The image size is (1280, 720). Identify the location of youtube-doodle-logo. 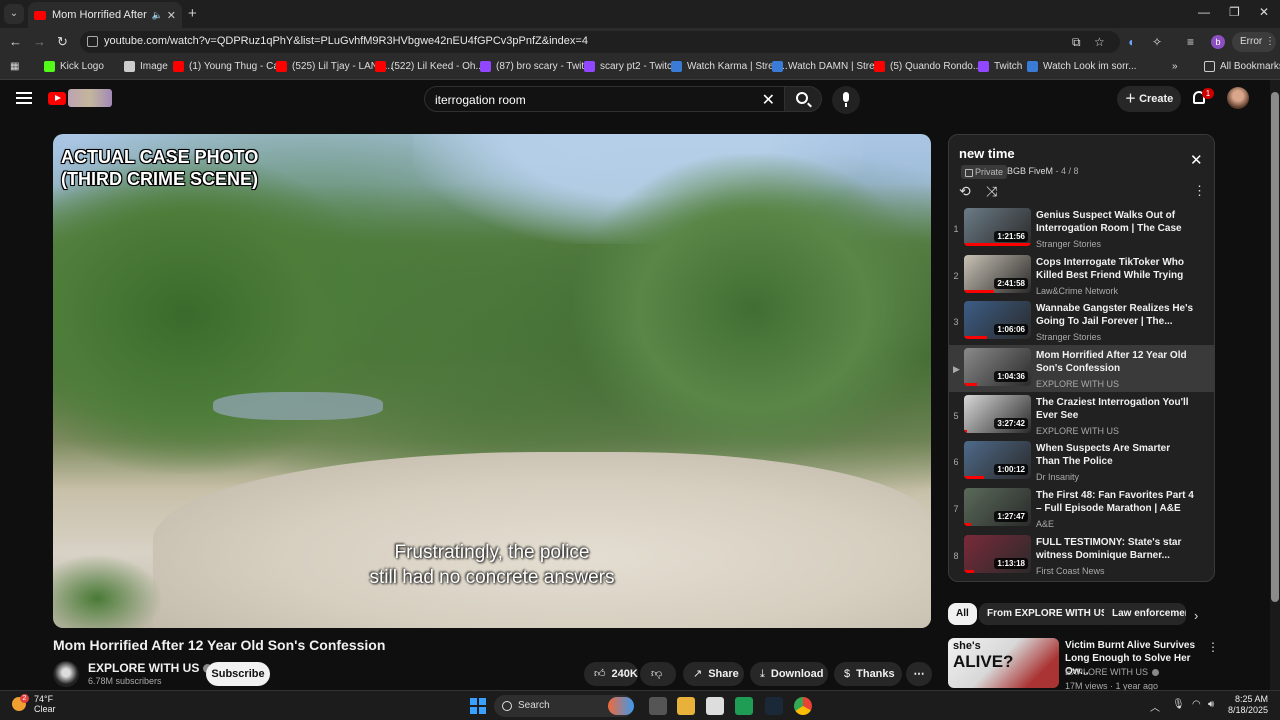
(90, 98).